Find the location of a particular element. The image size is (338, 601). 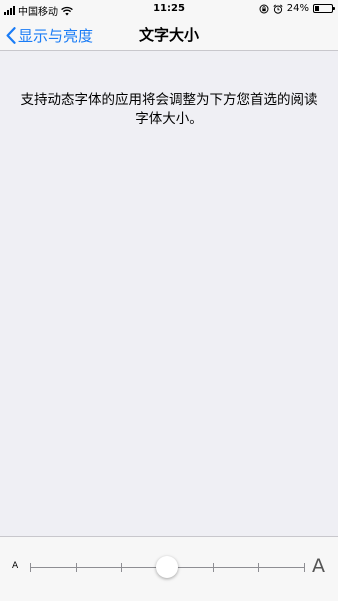

alarm-icon is located at coordinates (278, 9).